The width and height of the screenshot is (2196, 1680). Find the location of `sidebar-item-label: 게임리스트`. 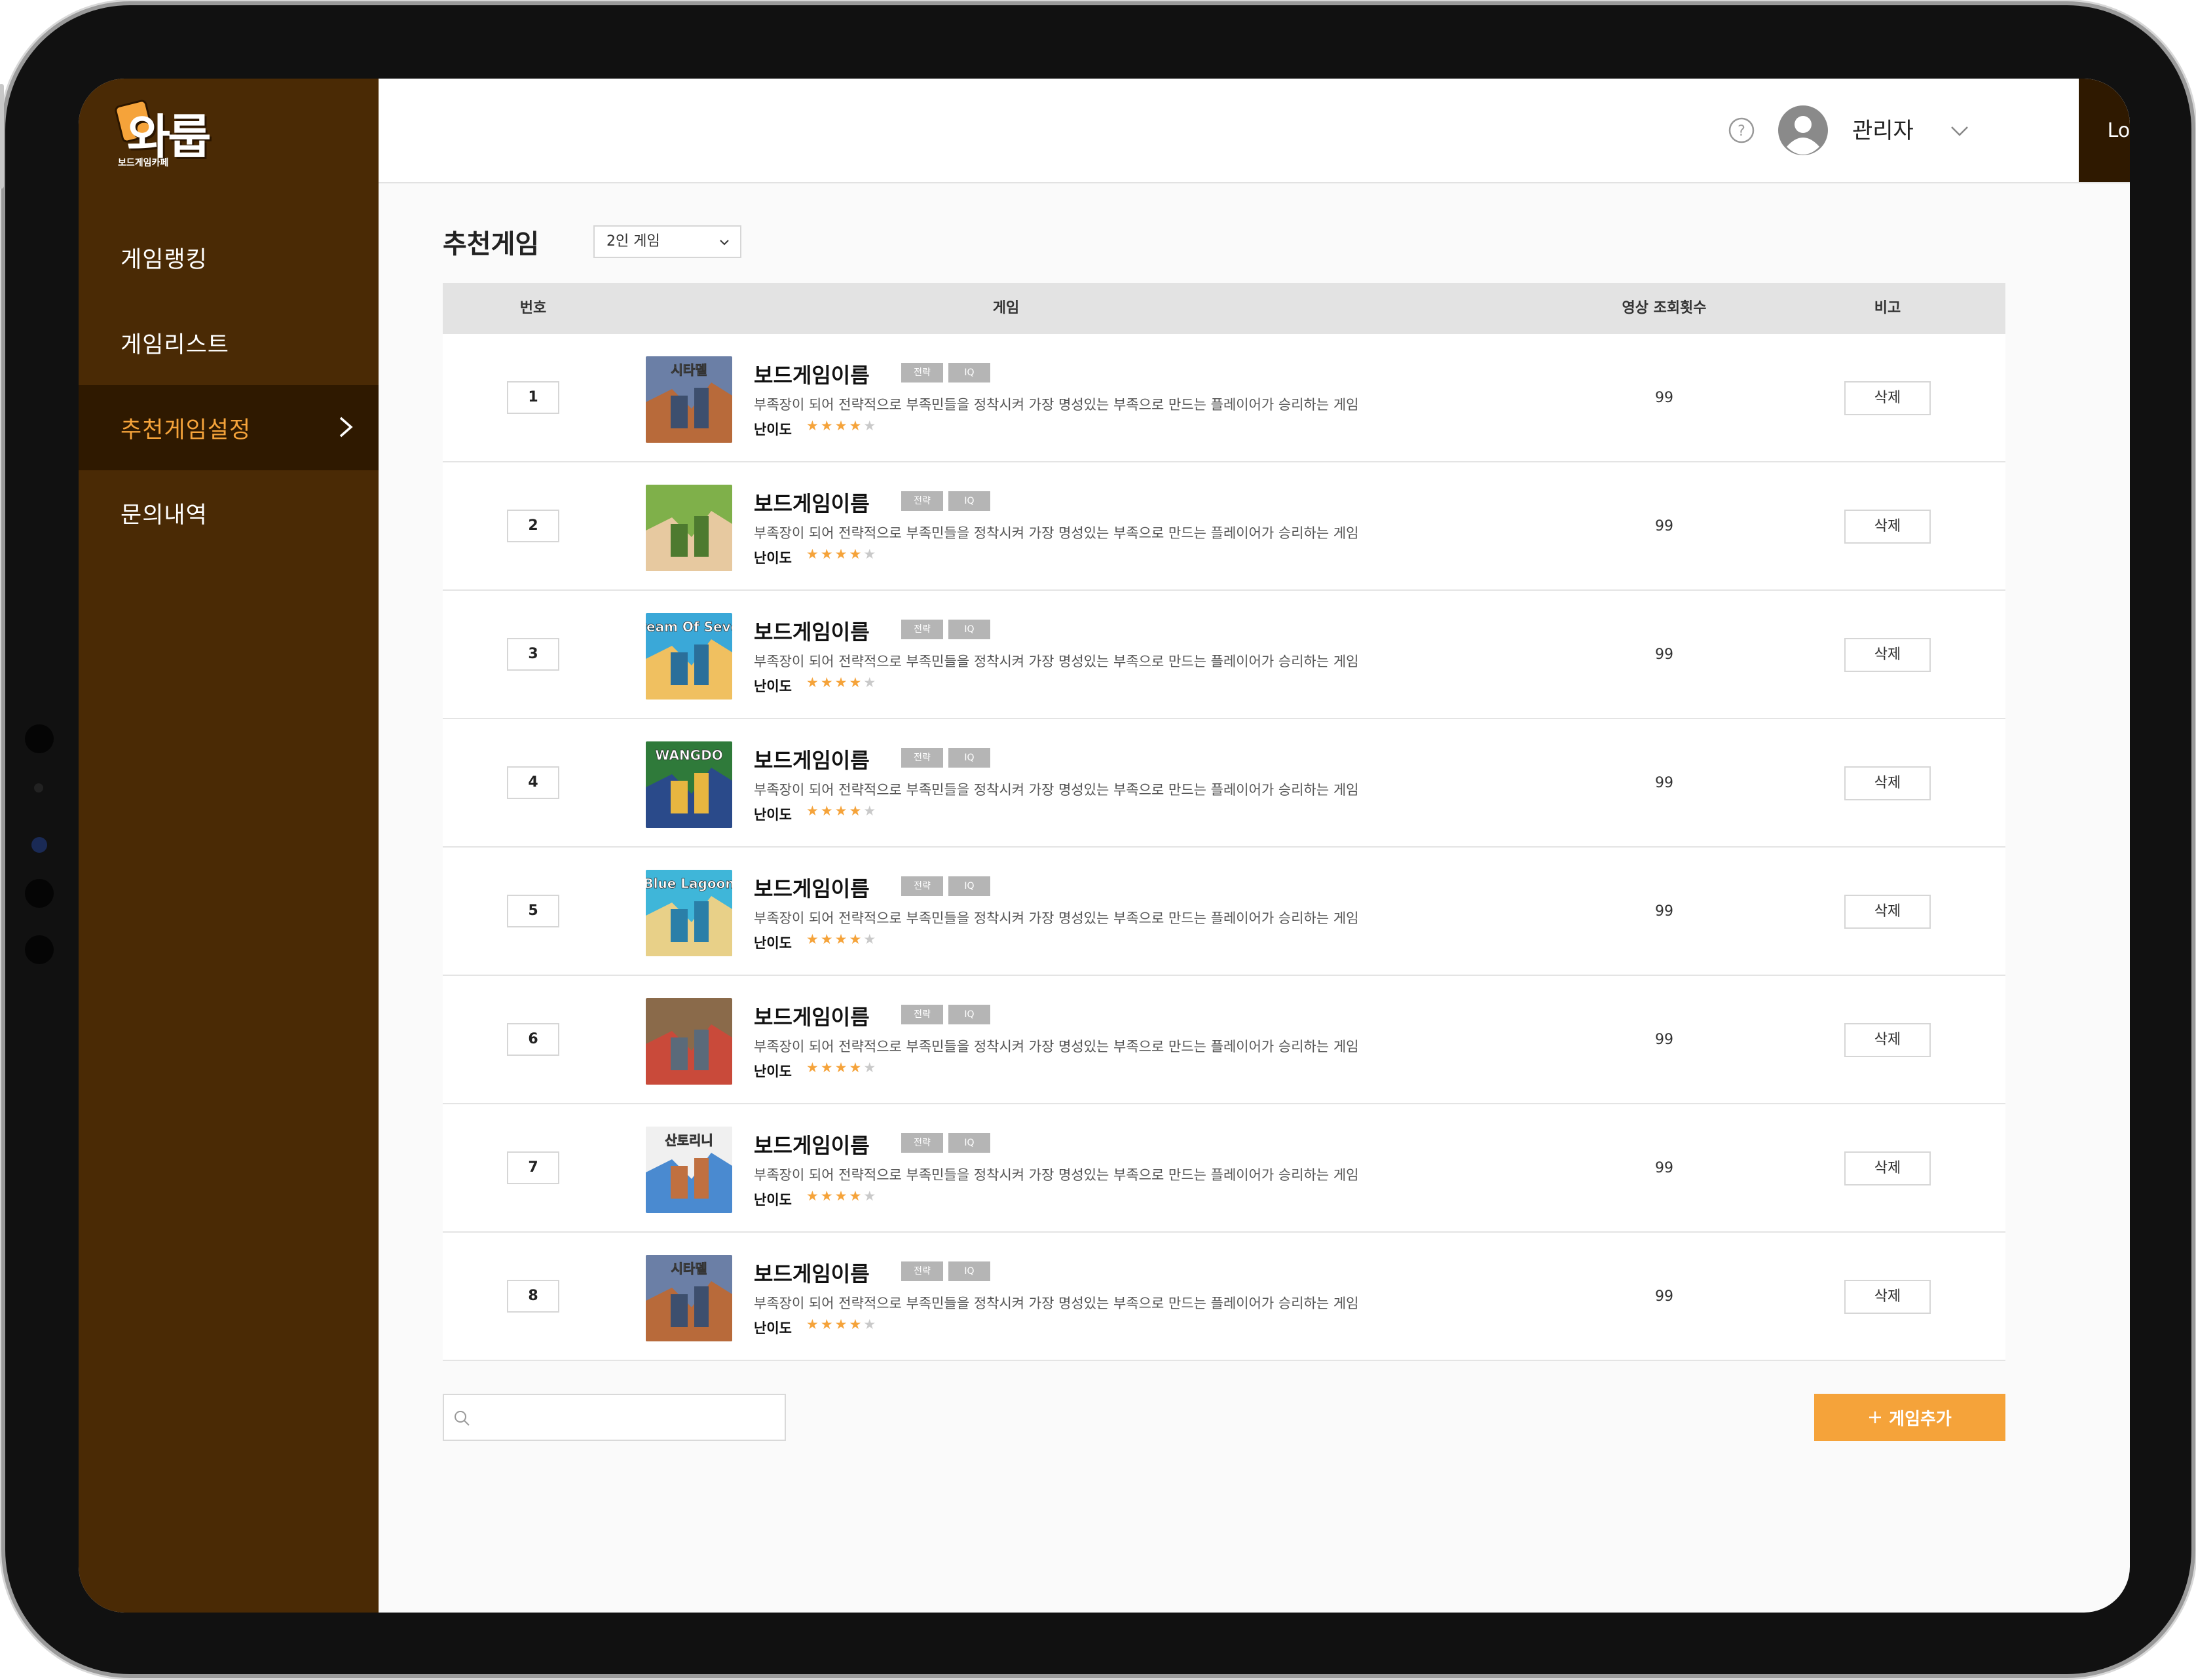

sidebar-item-label: 게임리스트 is located at coordinates (175, 344).